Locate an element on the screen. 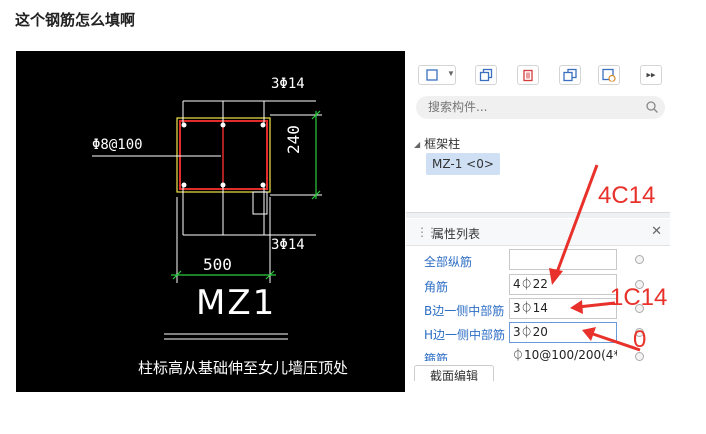  close-icon: ✕ is located at coordinates (656, 231).